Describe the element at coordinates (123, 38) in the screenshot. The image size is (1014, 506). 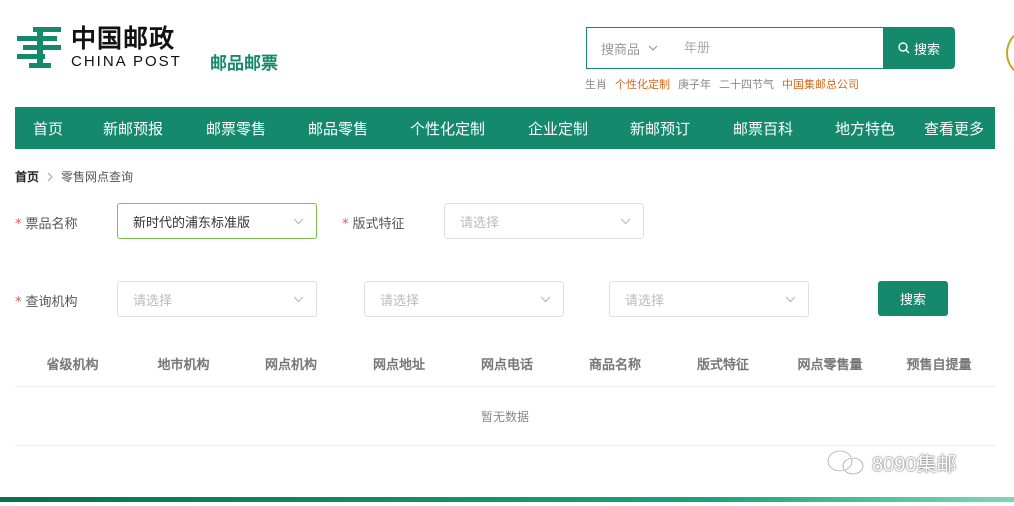
I see `logo-chinese-name: 中国邮政` at that location.